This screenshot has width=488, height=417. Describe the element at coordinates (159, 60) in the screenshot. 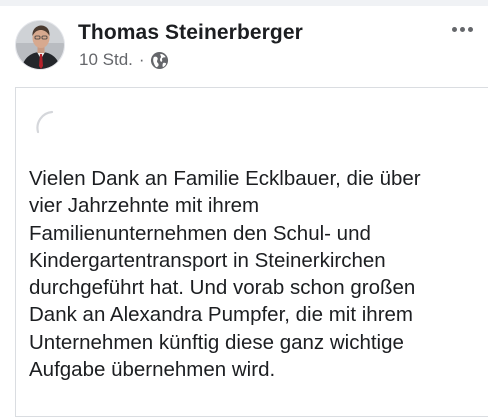

I see `globe-icon` at that location.